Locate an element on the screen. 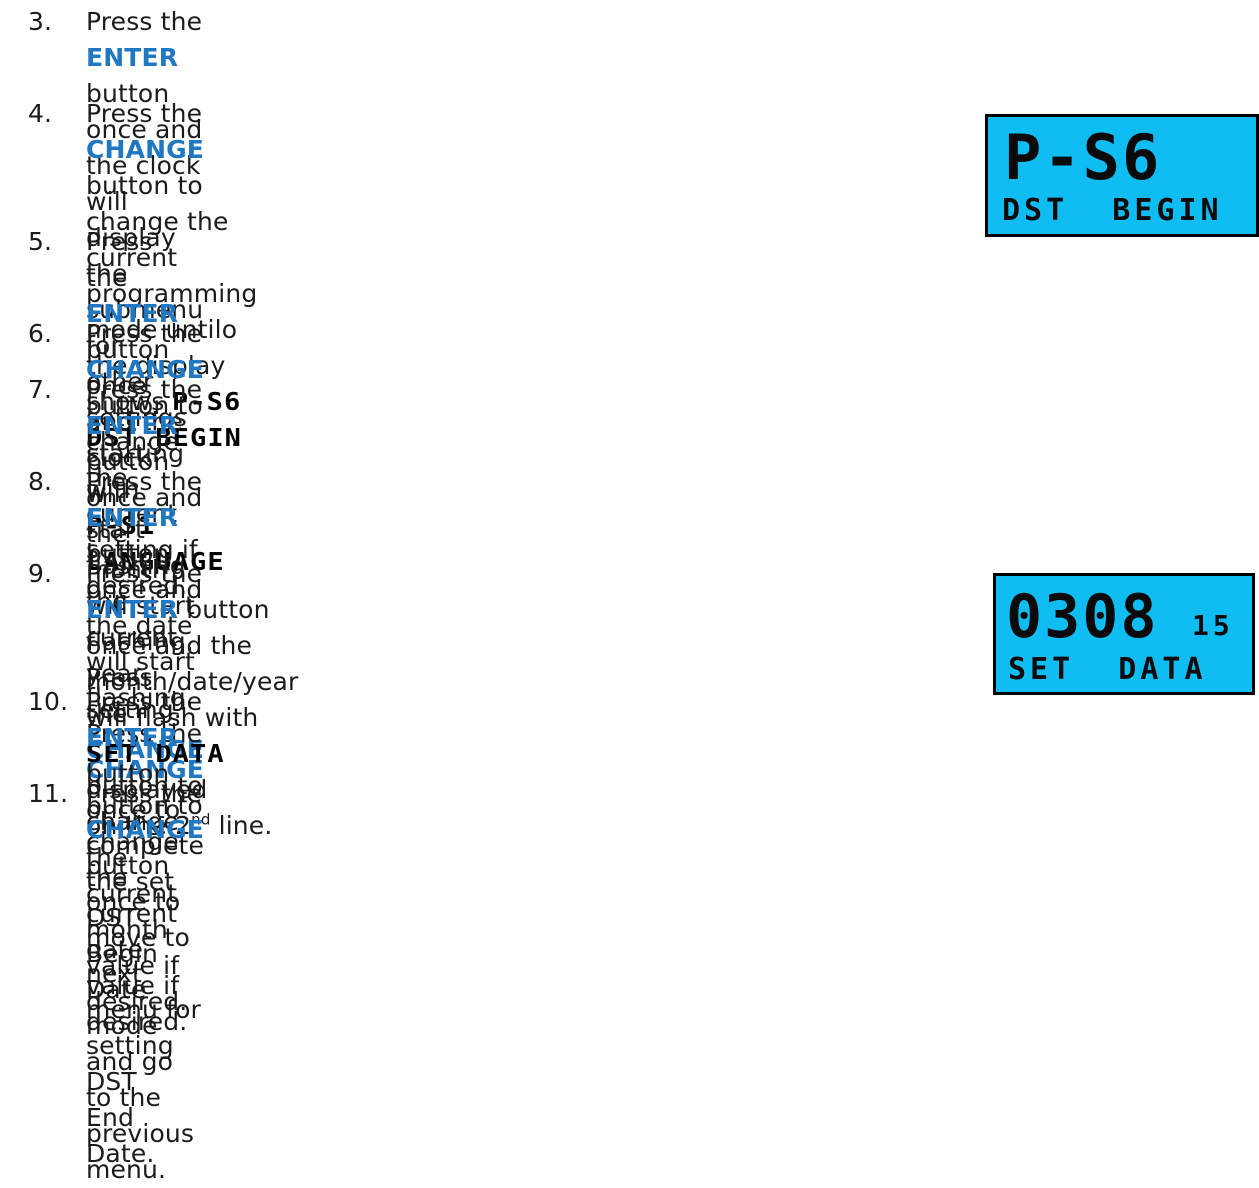 Image resolution: width=1259 pixels, height=1188 pixels. lcd-display-p-s6: P-S6 DST BEGIN is located at coordinates (1122, 175).